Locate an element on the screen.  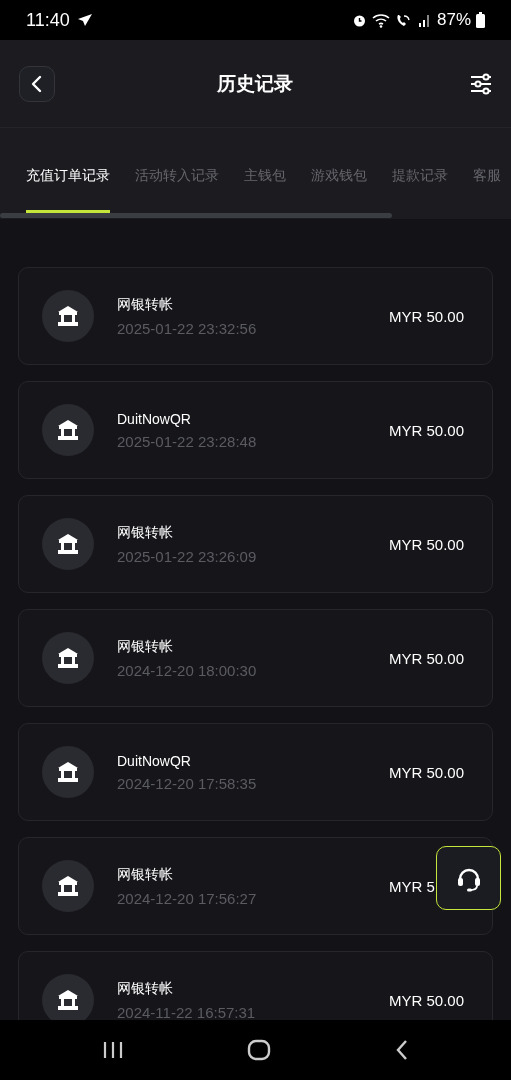
record-card: 网银转帐 2024-12-20 18:00:30 MYR 50.00 is located at coordinates (255, 658).